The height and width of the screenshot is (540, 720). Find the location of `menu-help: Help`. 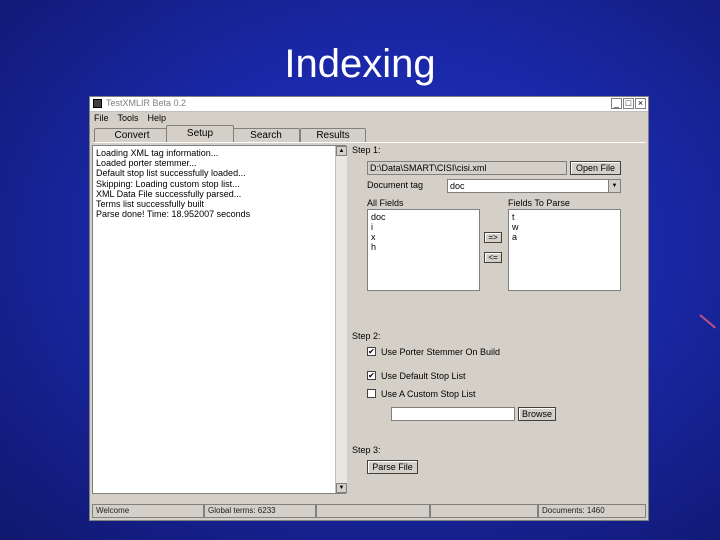

menu-help: Help is located at coordinates (157, 119).